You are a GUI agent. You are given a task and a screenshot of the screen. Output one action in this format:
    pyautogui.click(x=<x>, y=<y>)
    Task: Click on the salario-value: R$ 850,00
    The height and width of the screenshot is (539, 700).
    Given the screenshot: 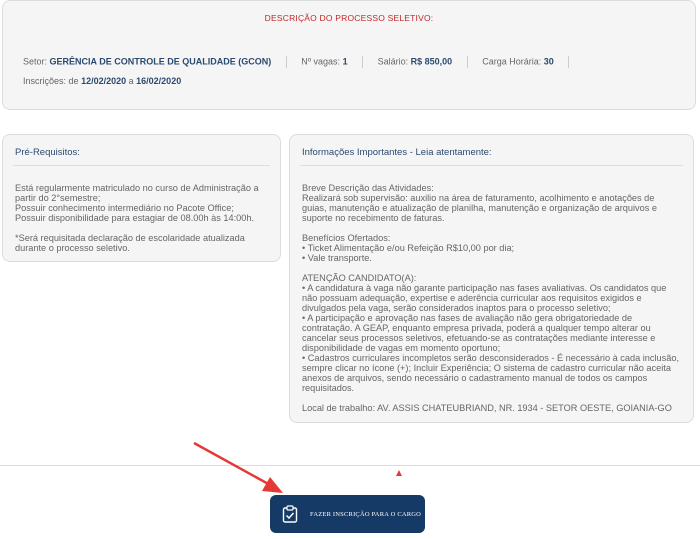 What is the action you would take?
    pyautogui.click(x=431, y=61)
    